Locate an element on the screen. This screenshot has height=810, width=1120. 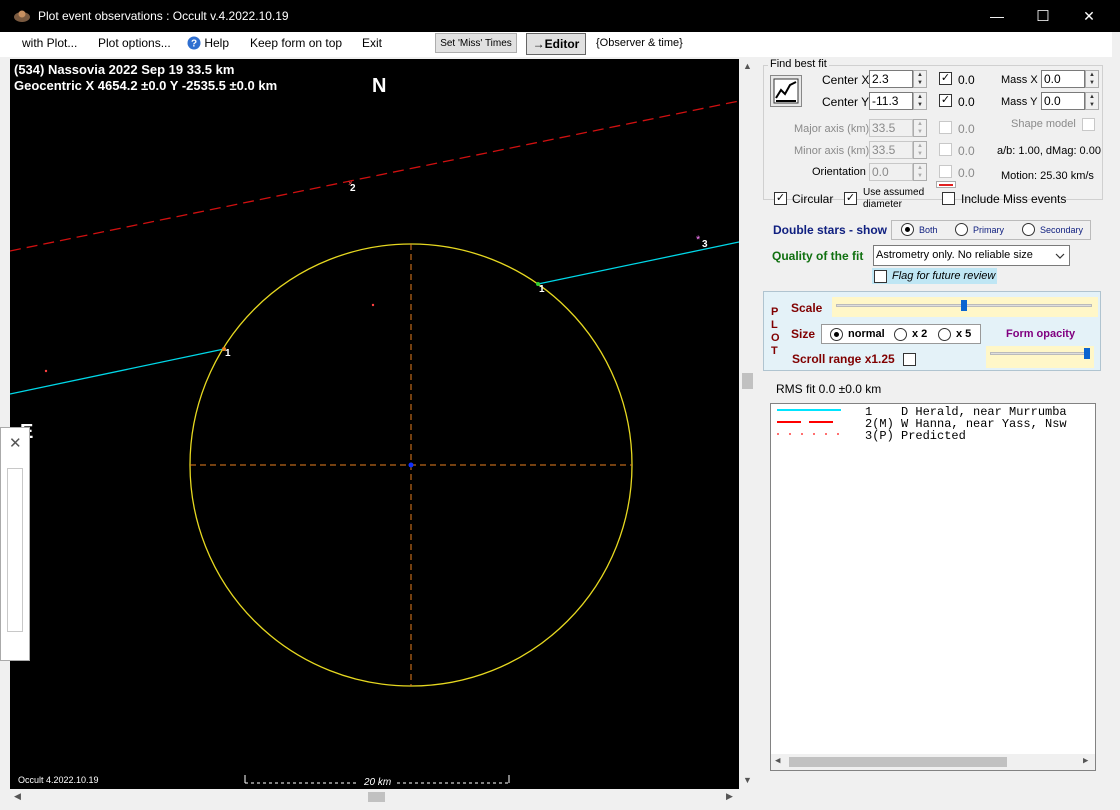
chord-label-1b: 1 is located at coordinates (542, 289).